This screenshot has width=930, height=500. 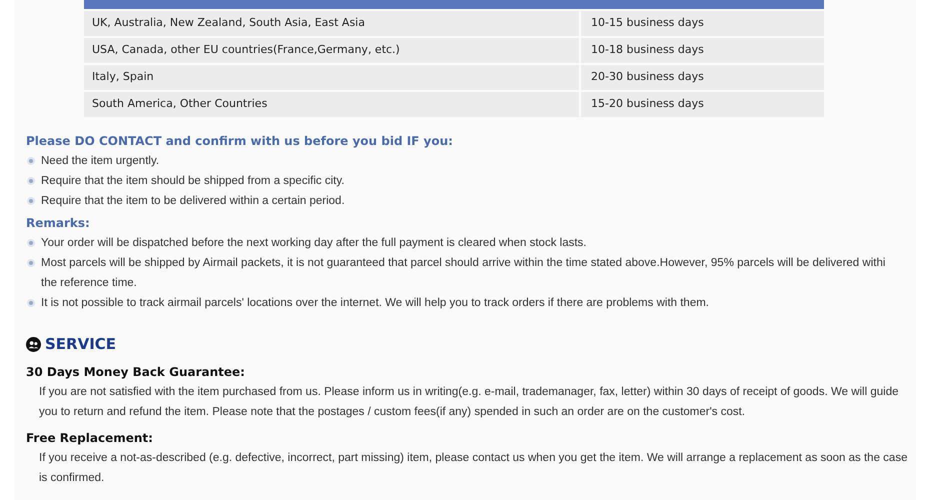 I want to click on service-title: SERVICE, so click(x=80, y=344).